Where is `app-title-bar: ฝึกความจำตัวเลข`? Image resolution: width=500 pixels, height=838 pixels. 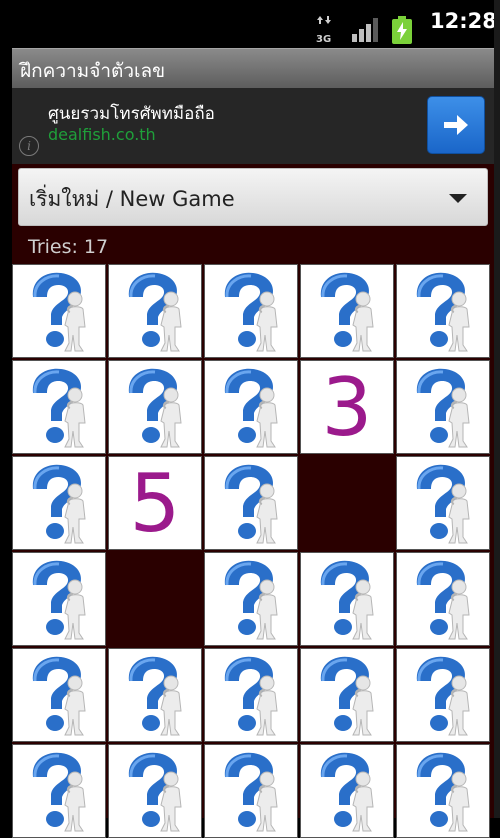 app-title-bar: ฝึกความจำตัวเลข is located at coordinates (253, 68).